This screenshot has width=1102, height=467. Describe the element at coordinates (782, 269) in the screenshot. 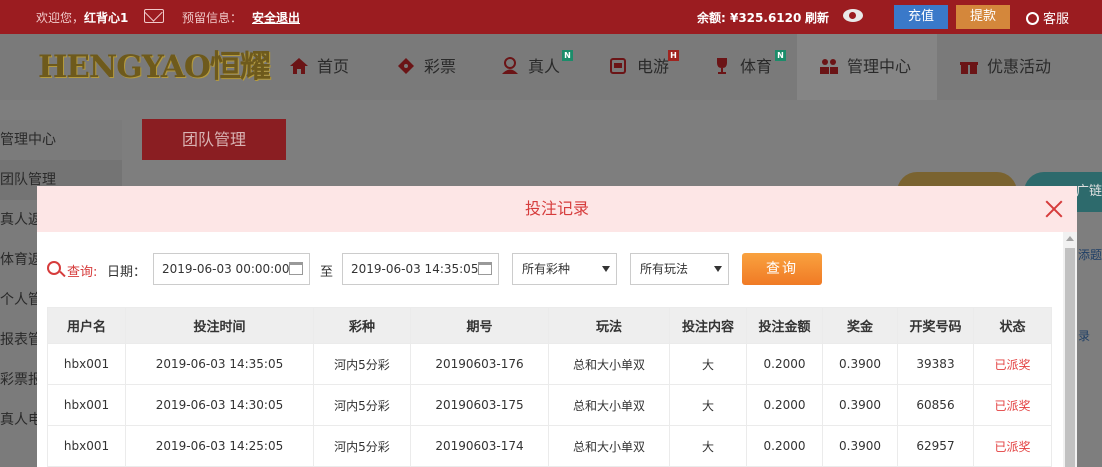

I see `query-button: 查询` at that location.